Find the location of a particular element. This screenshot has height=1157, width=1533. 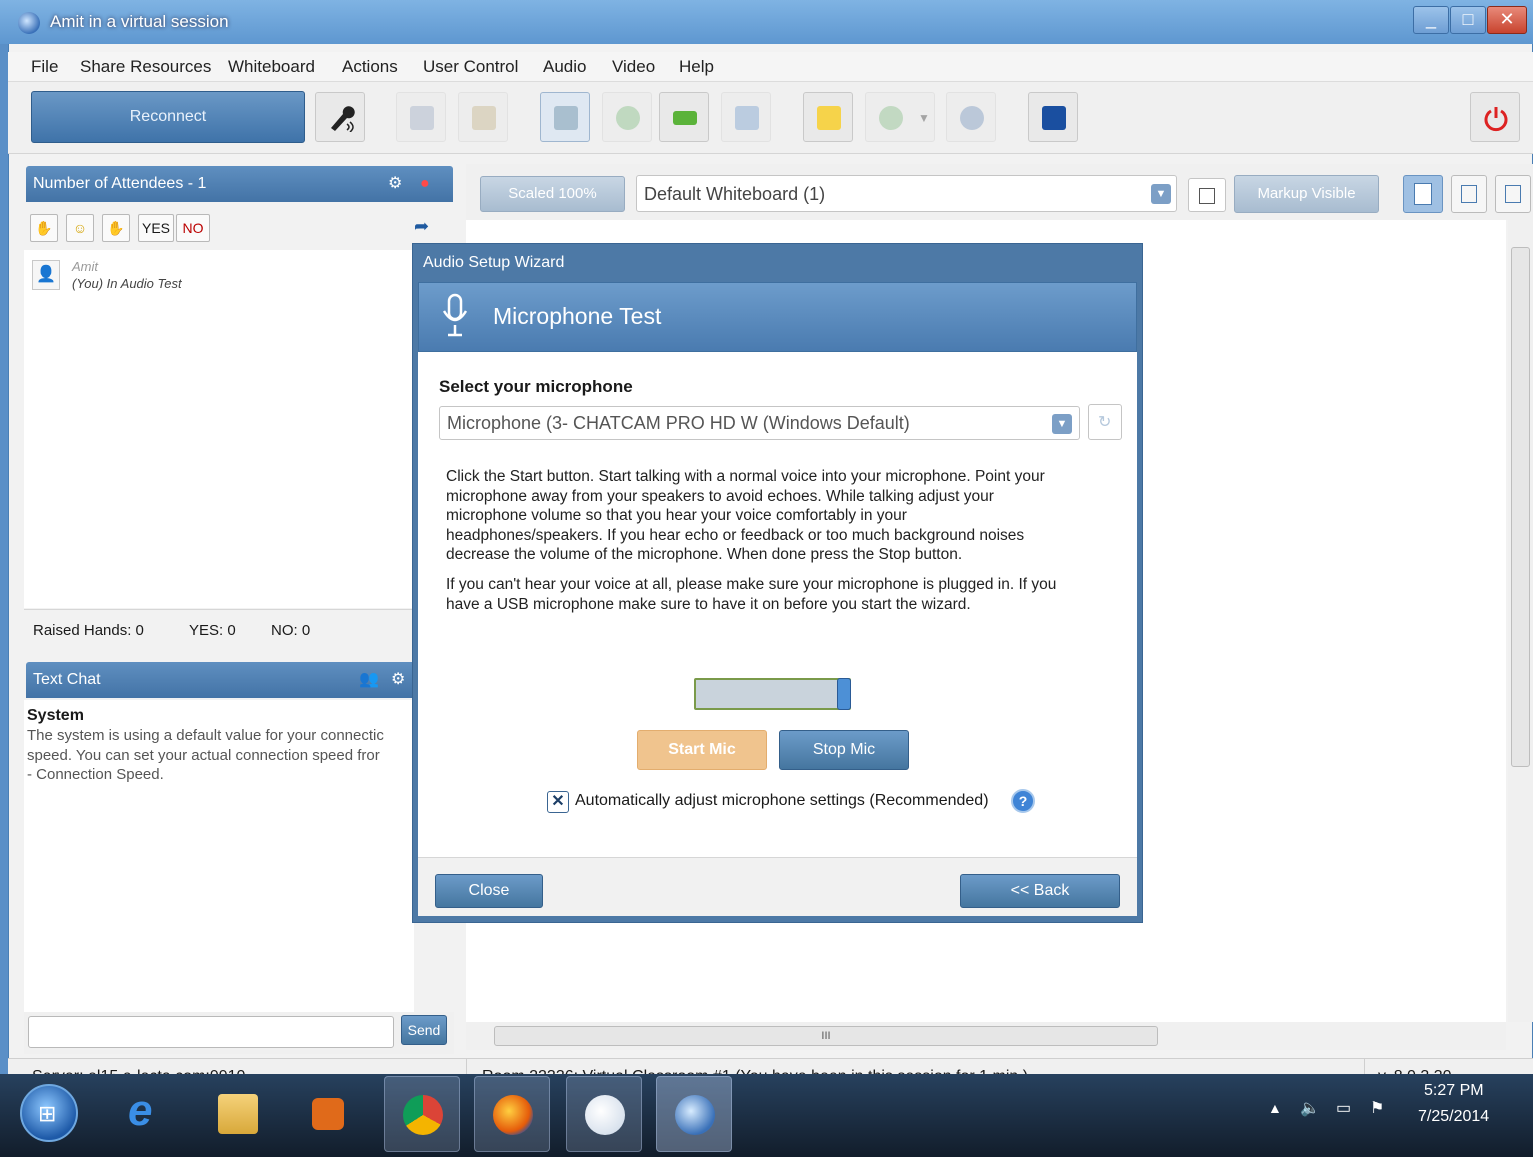

chart-icon is located at coordinates (422, 118).